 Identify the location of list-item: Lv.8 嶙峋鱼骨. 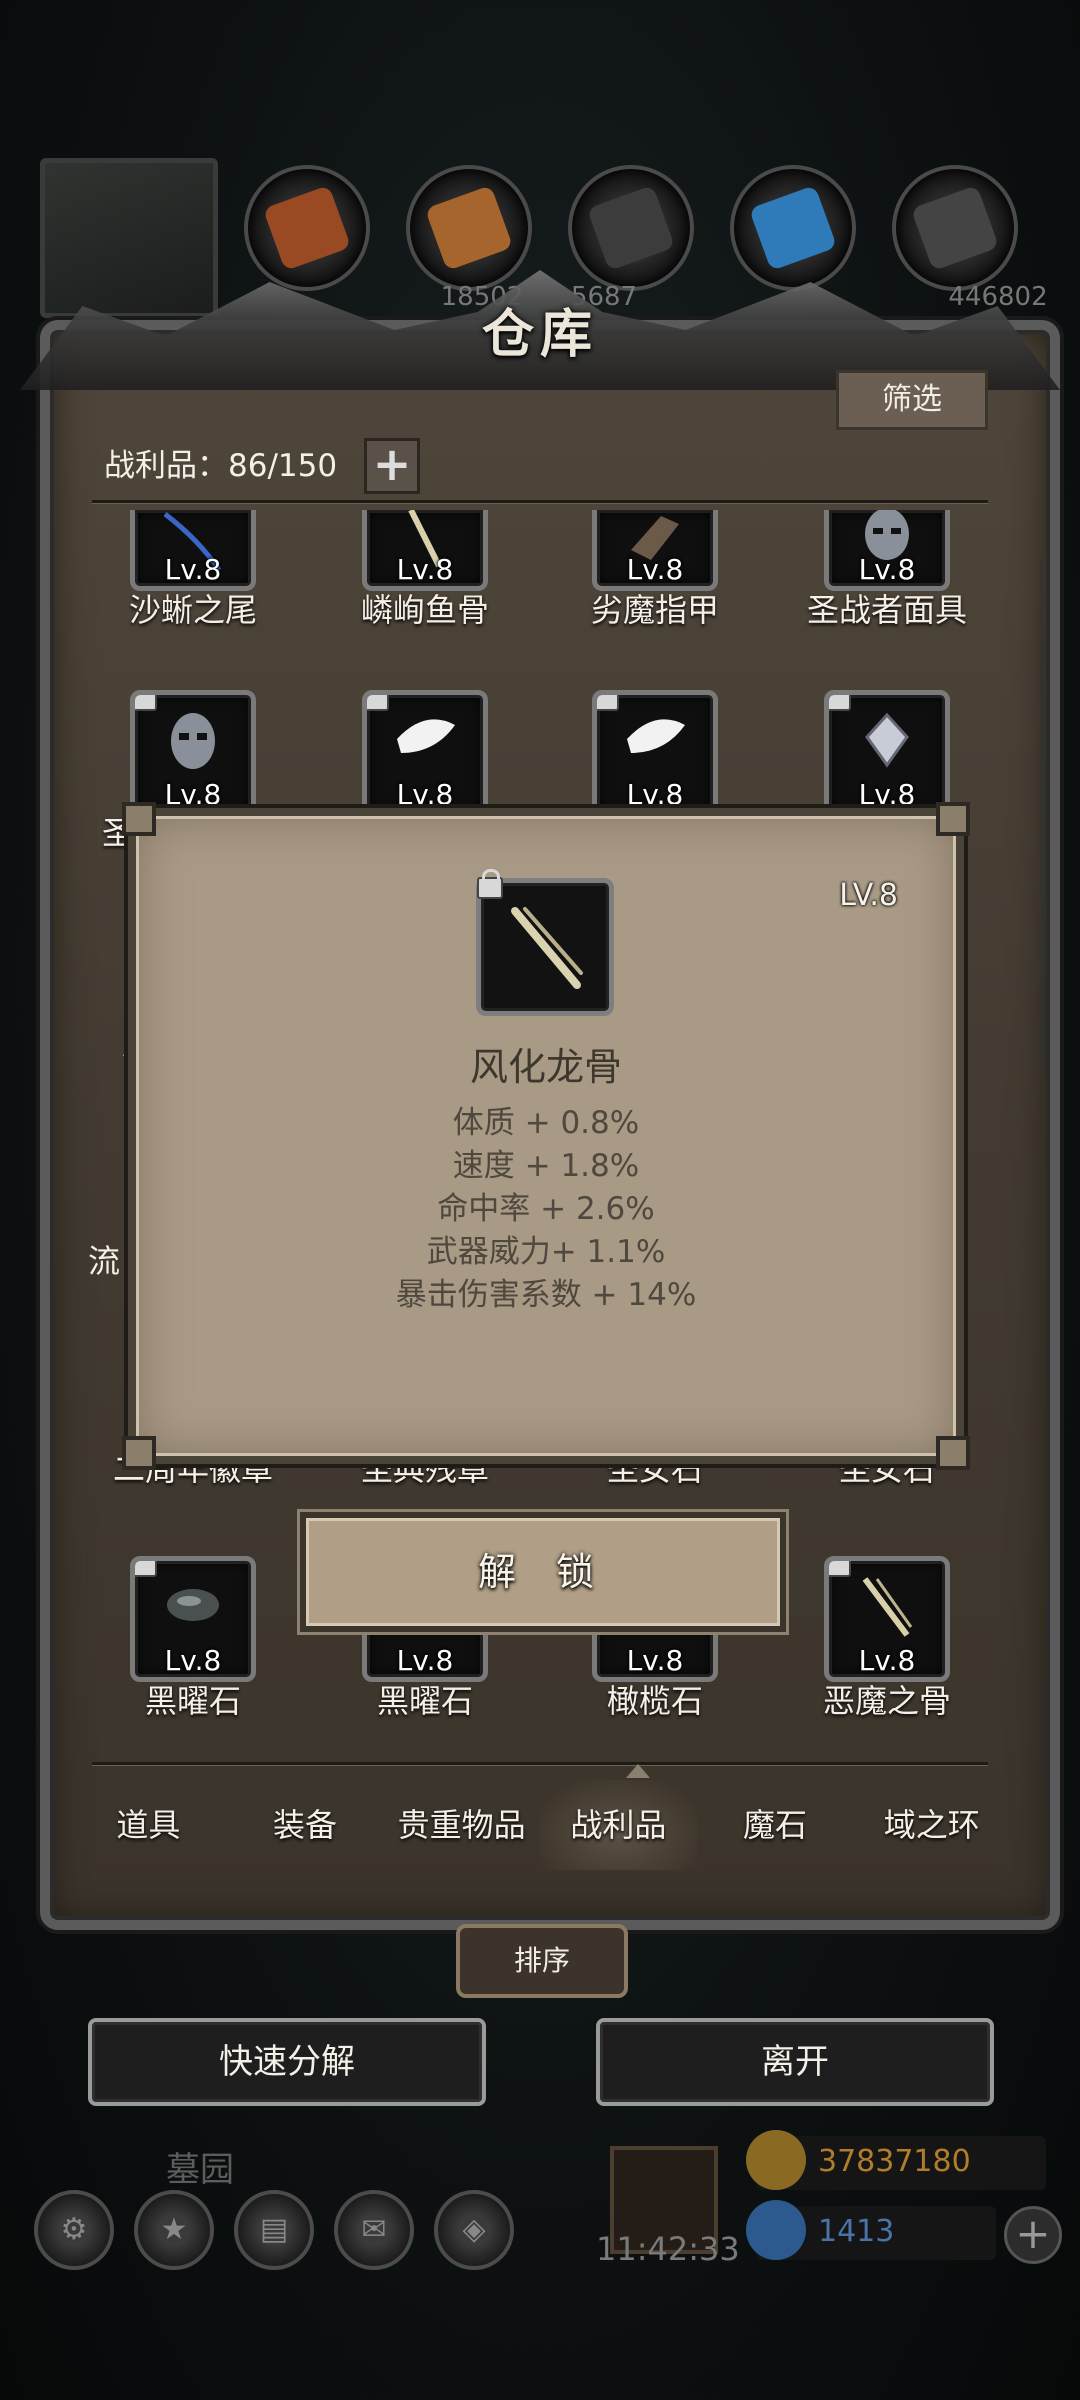
(425, 570).